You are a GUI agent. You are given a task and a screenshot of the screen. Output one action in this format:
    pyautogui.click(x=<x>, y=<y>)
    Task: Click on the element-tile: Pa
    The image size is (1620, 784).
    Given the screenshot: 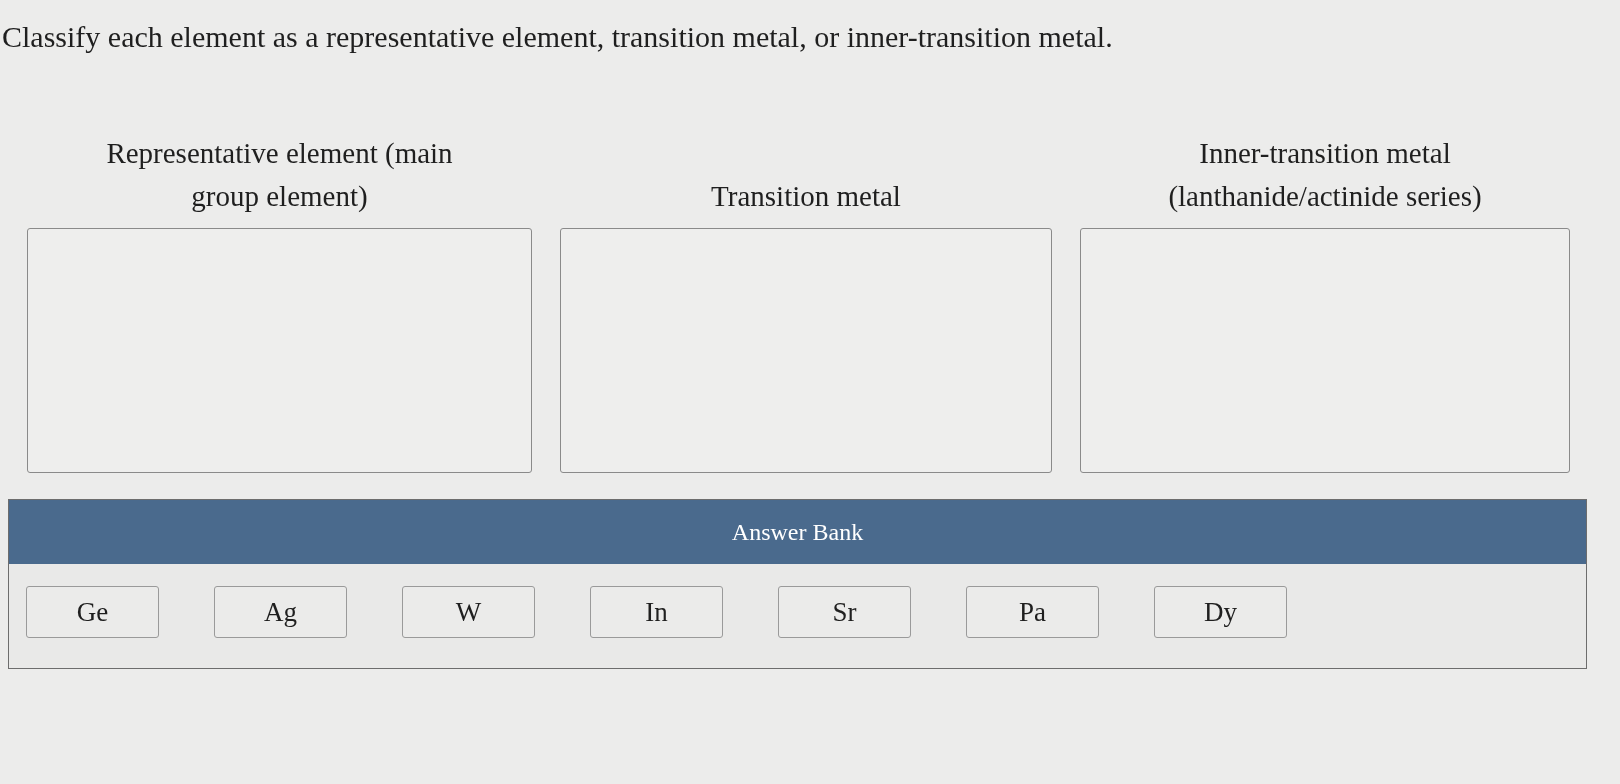 What is the action you would take?
    pyautogui.click(x=1032, y=612)
    